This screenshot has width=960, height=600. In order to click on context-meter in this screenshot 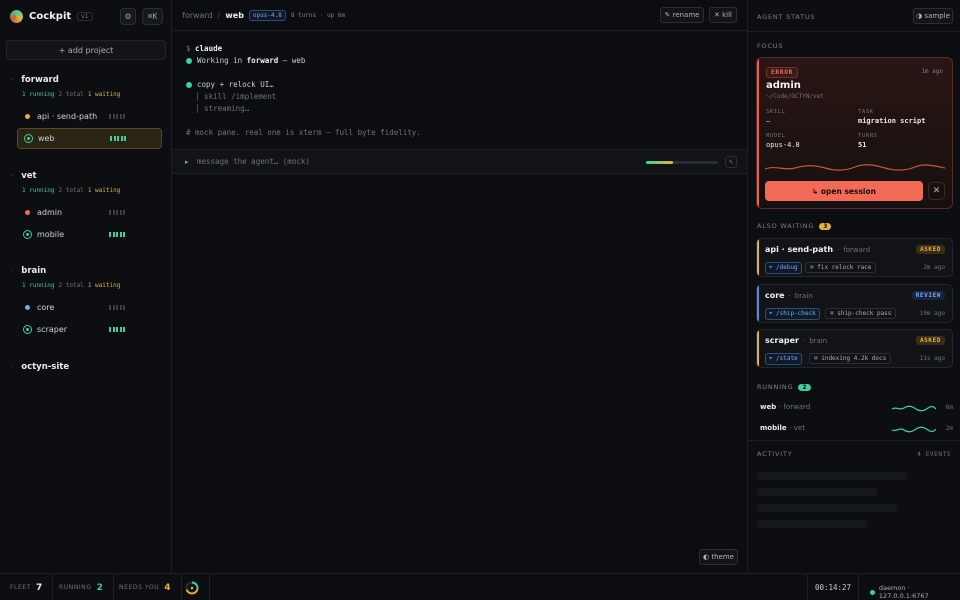, I will do `click(682, 162)`.